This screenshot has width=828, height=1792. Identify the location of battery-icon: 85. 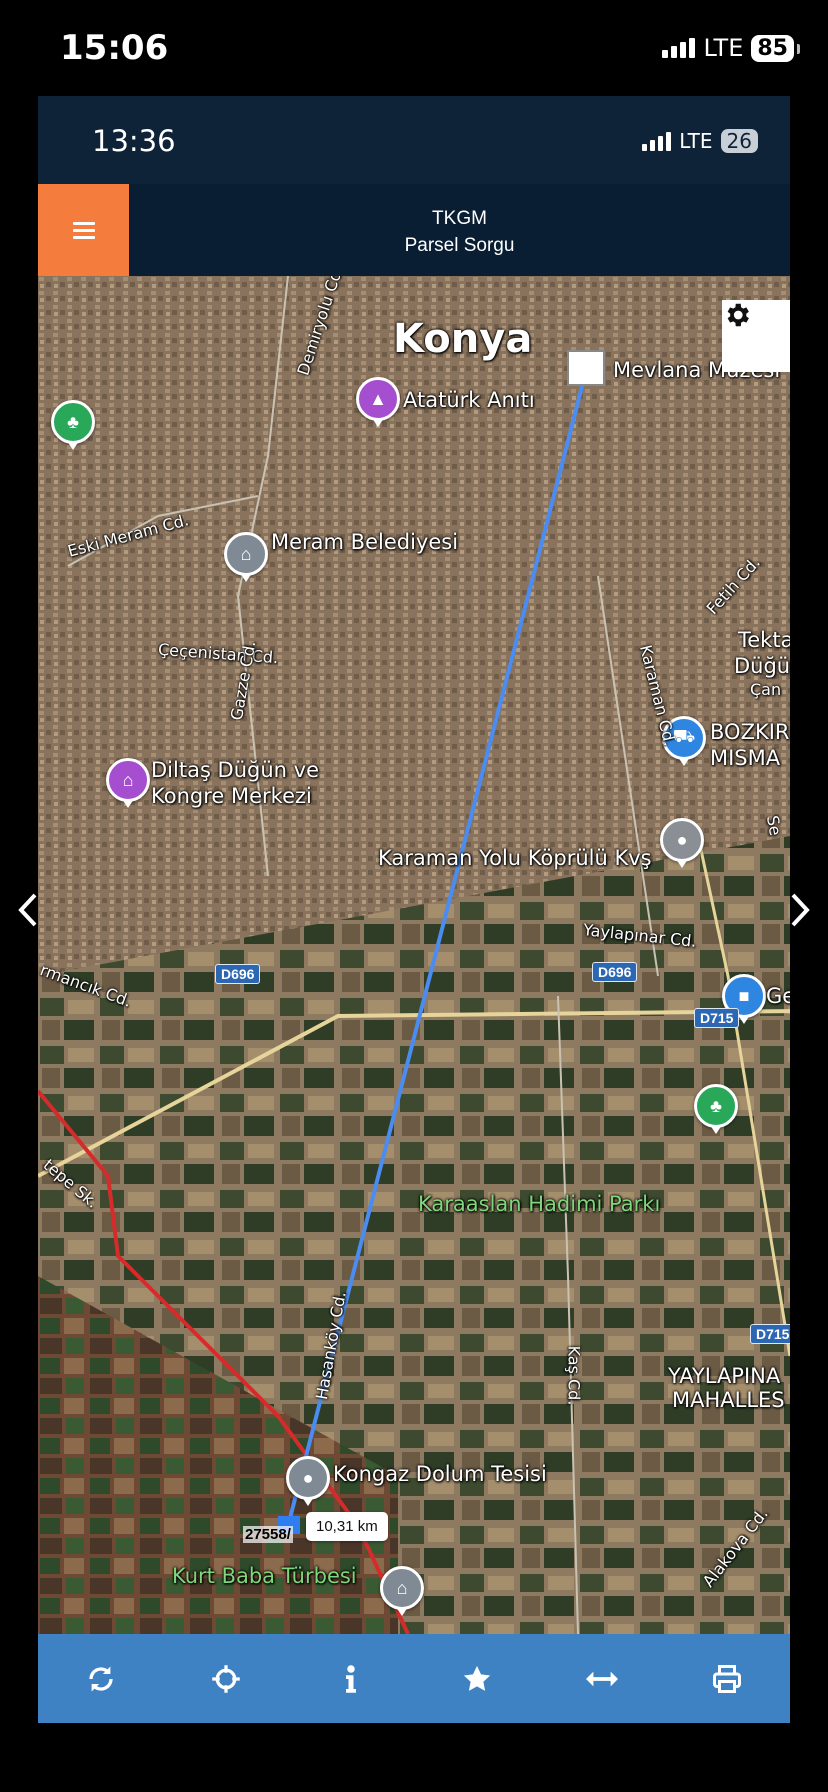
(775, 48).